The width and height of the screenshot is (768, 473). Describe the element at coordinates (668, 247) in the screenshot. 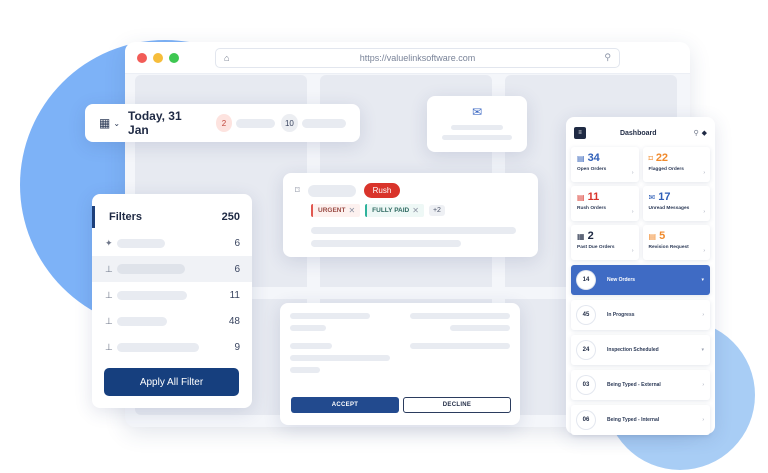

I see `stat-label: Revision Request` at that location.